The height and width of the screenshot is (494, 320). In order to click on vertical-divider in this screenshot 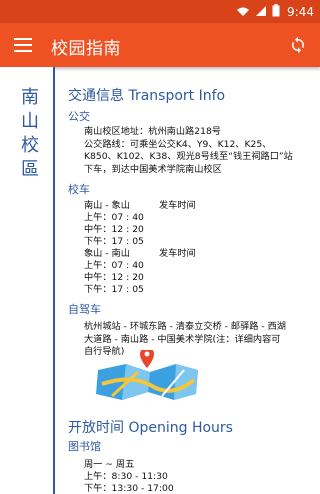, I will do `click(54, 280)`.